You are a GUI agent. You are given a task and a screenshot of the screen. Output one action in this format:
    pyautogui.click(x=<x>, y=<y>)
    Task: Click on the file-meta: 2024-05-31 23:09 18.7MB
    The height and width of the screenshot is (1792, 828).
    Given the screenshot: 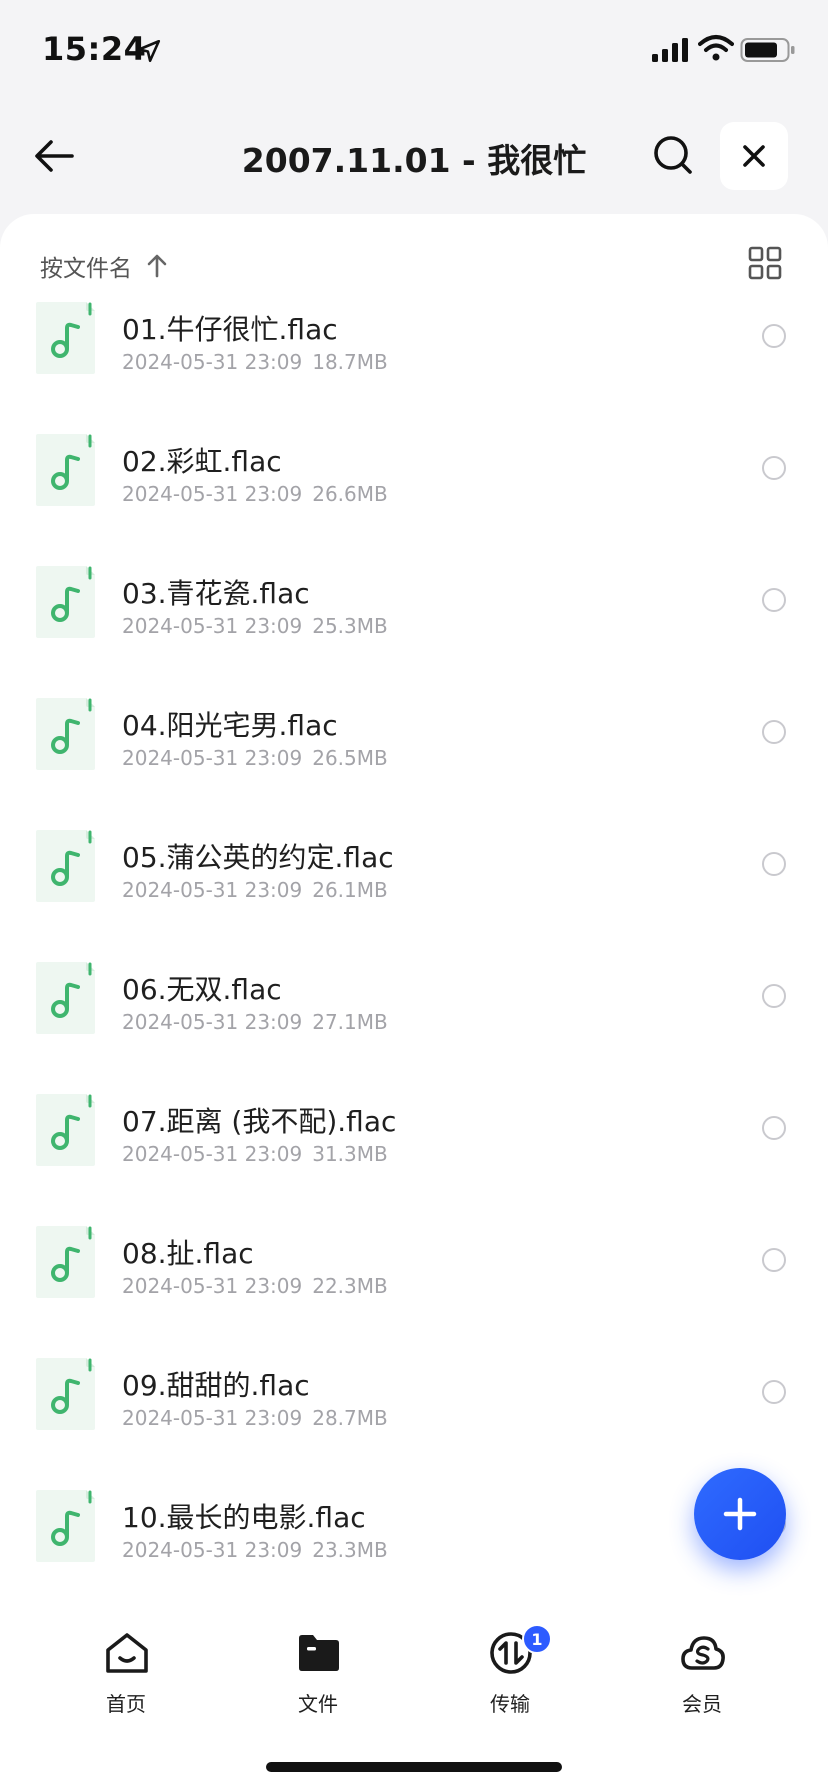 What is the action you would take?
    pyautogui.click(x=255, y=362)
    